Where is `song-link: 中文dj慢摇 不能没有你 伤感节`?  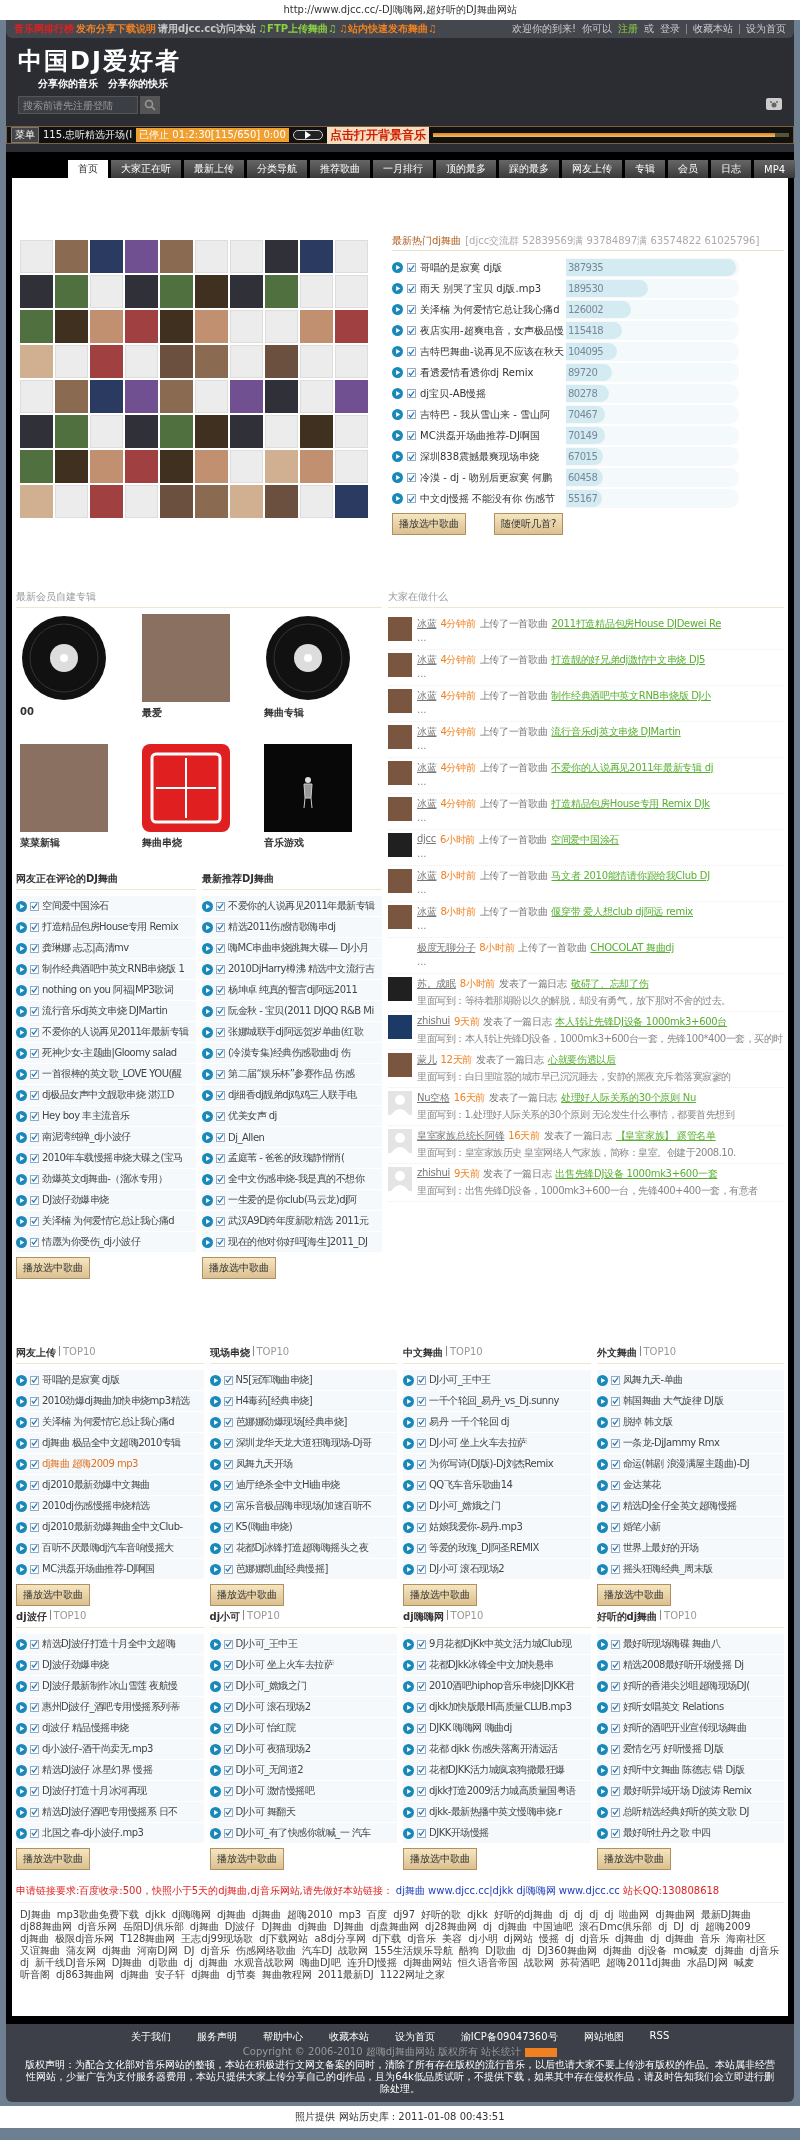
song-link: 中文dj慢摇 不能没有你 伤感节 is located at coordinates (491, 498).